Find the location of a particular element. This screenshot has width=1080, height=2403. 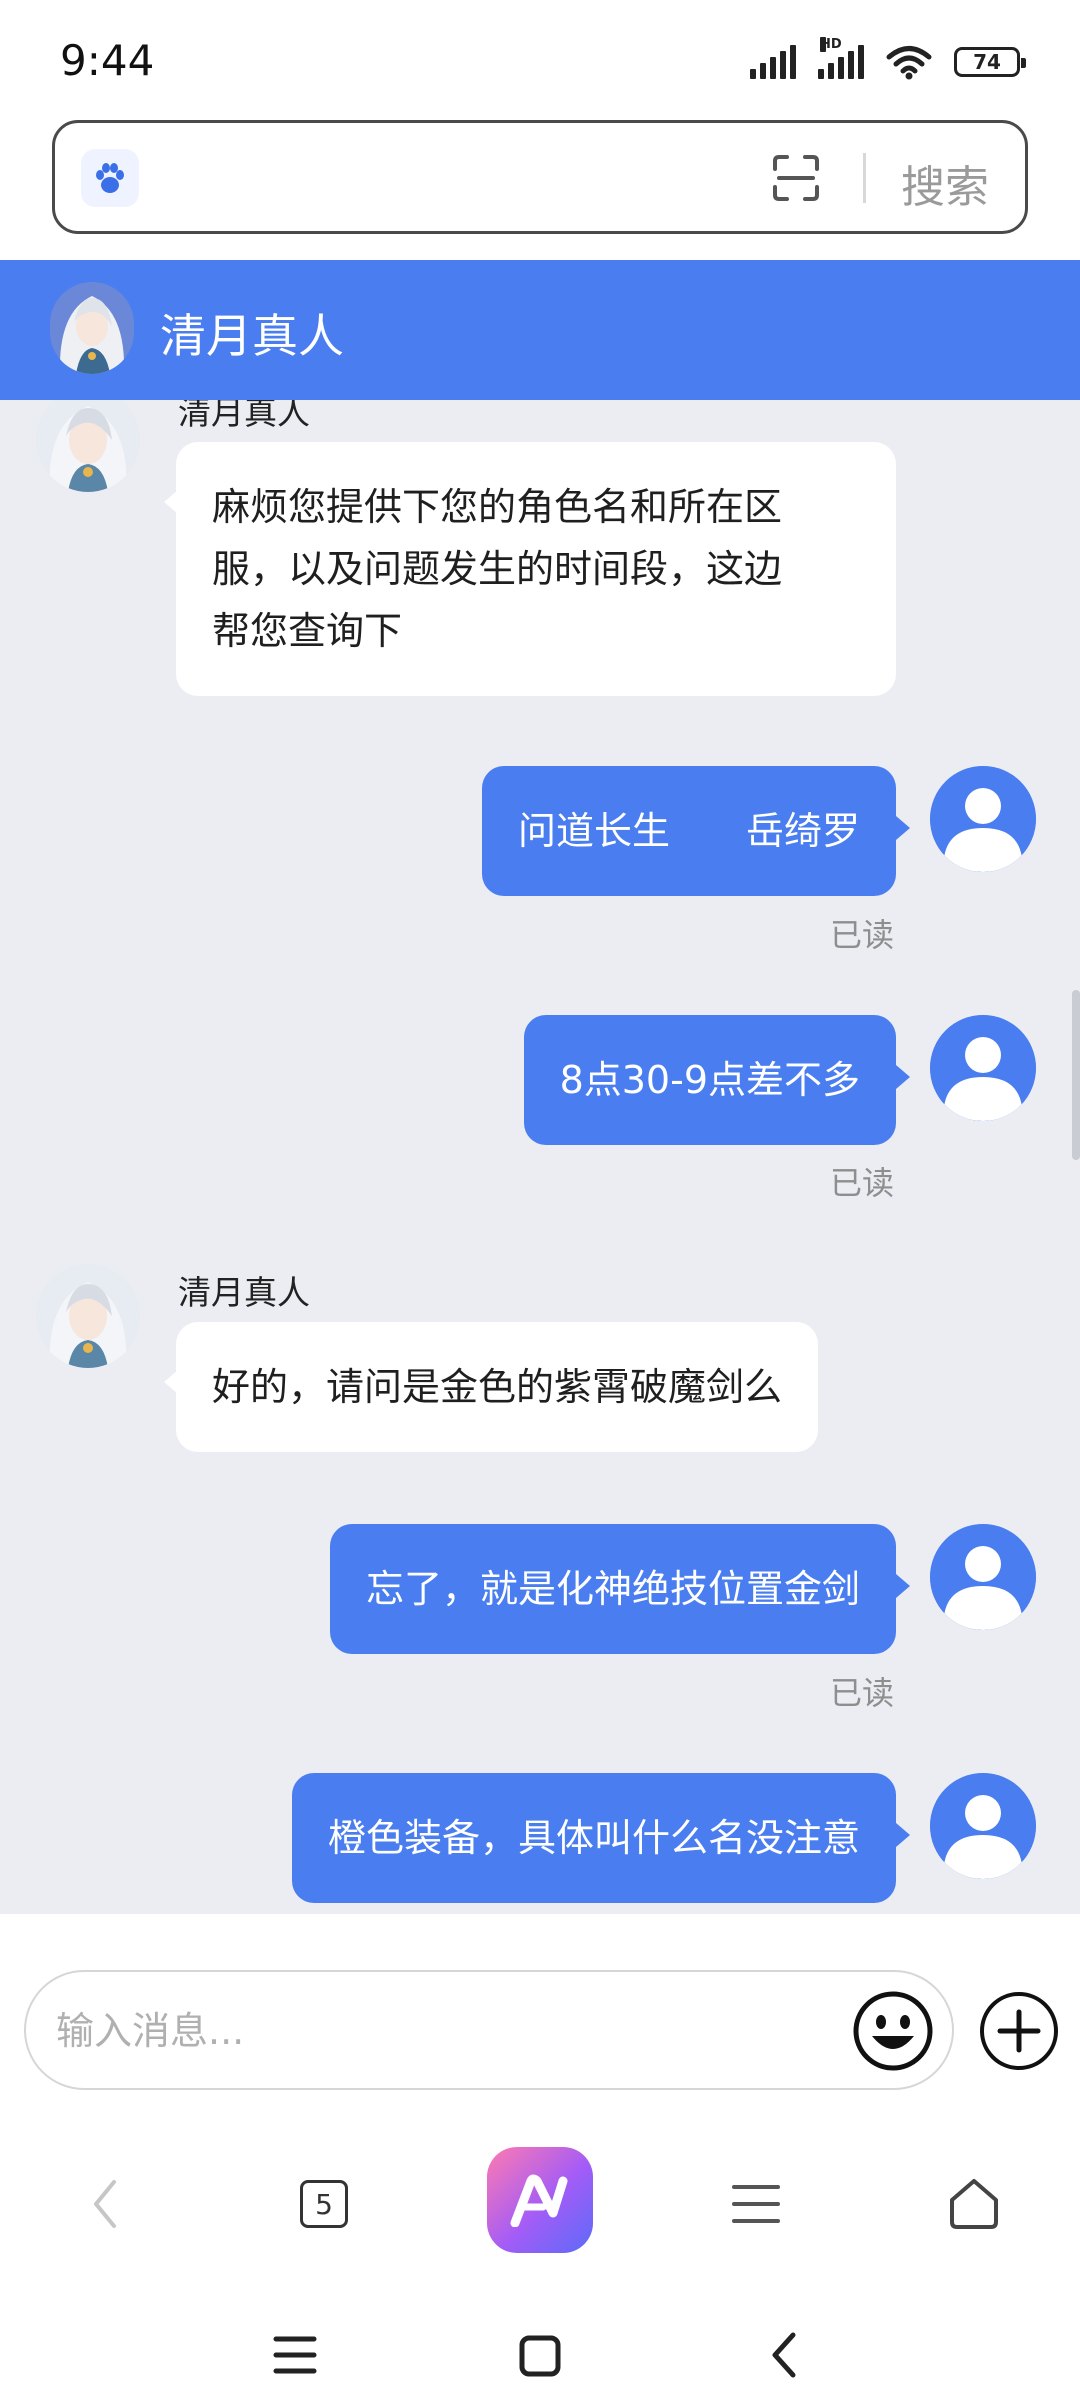

tabs-icon: 5 is located at coordinates (324, 2204).